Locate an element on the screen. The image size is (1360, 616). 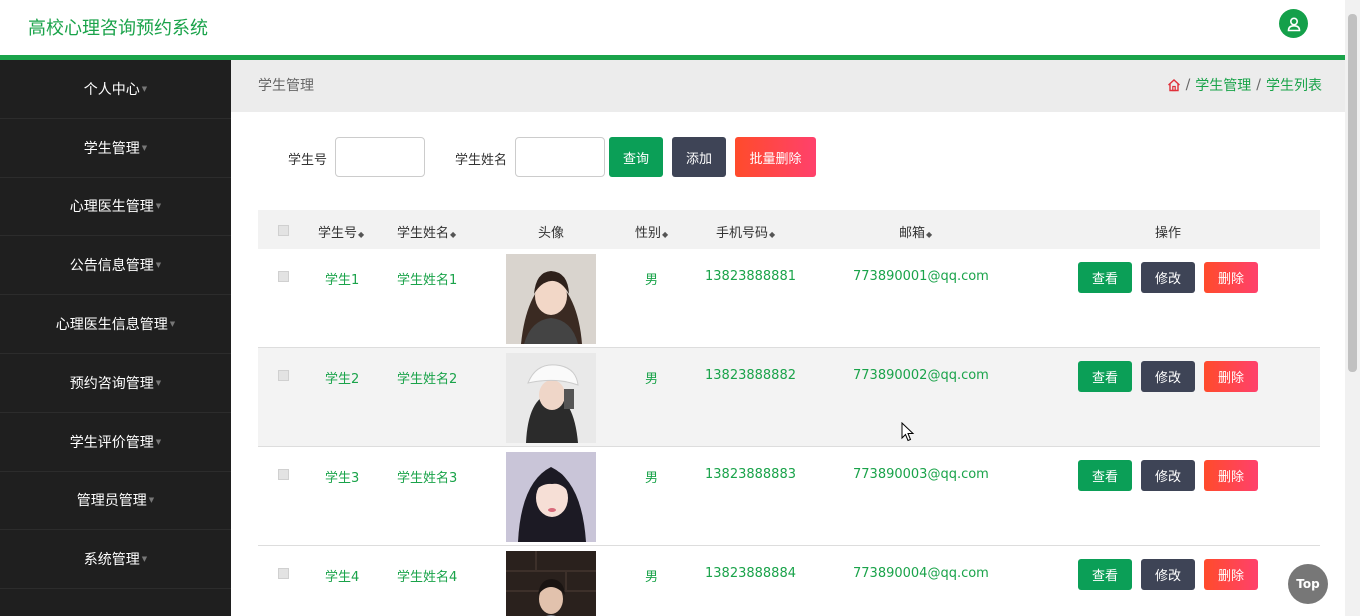
sidebar-item-personal-center: 个人中心 ▼ is located at coordinates (115, 89).